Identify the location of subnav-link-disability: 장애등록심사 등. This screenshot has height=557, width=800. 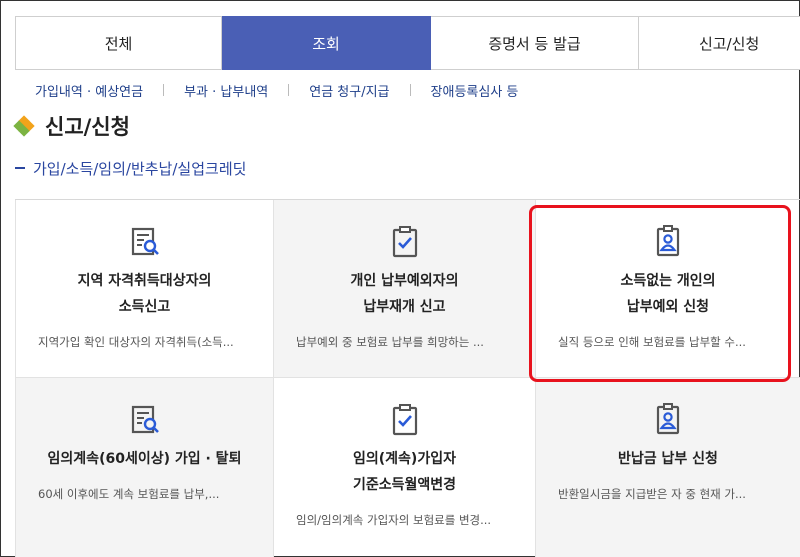
(475, 90).